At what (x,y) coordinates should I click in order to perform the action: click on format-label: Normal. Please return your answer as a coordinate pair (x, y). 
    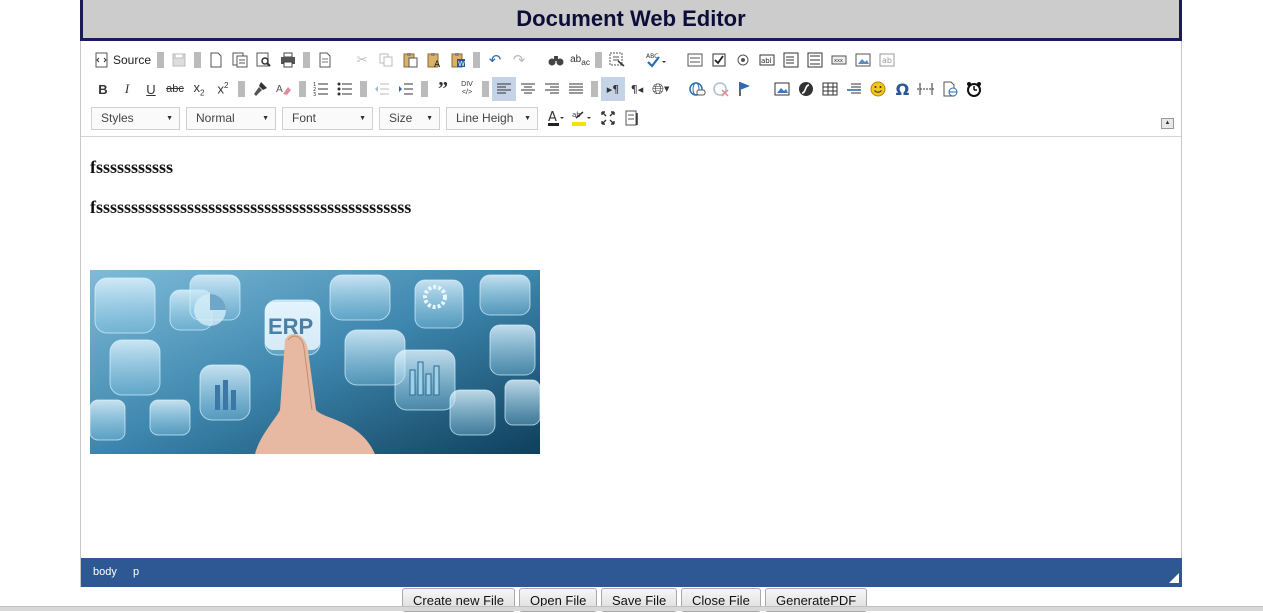
    Looking at the image, I should click on (215, 118).